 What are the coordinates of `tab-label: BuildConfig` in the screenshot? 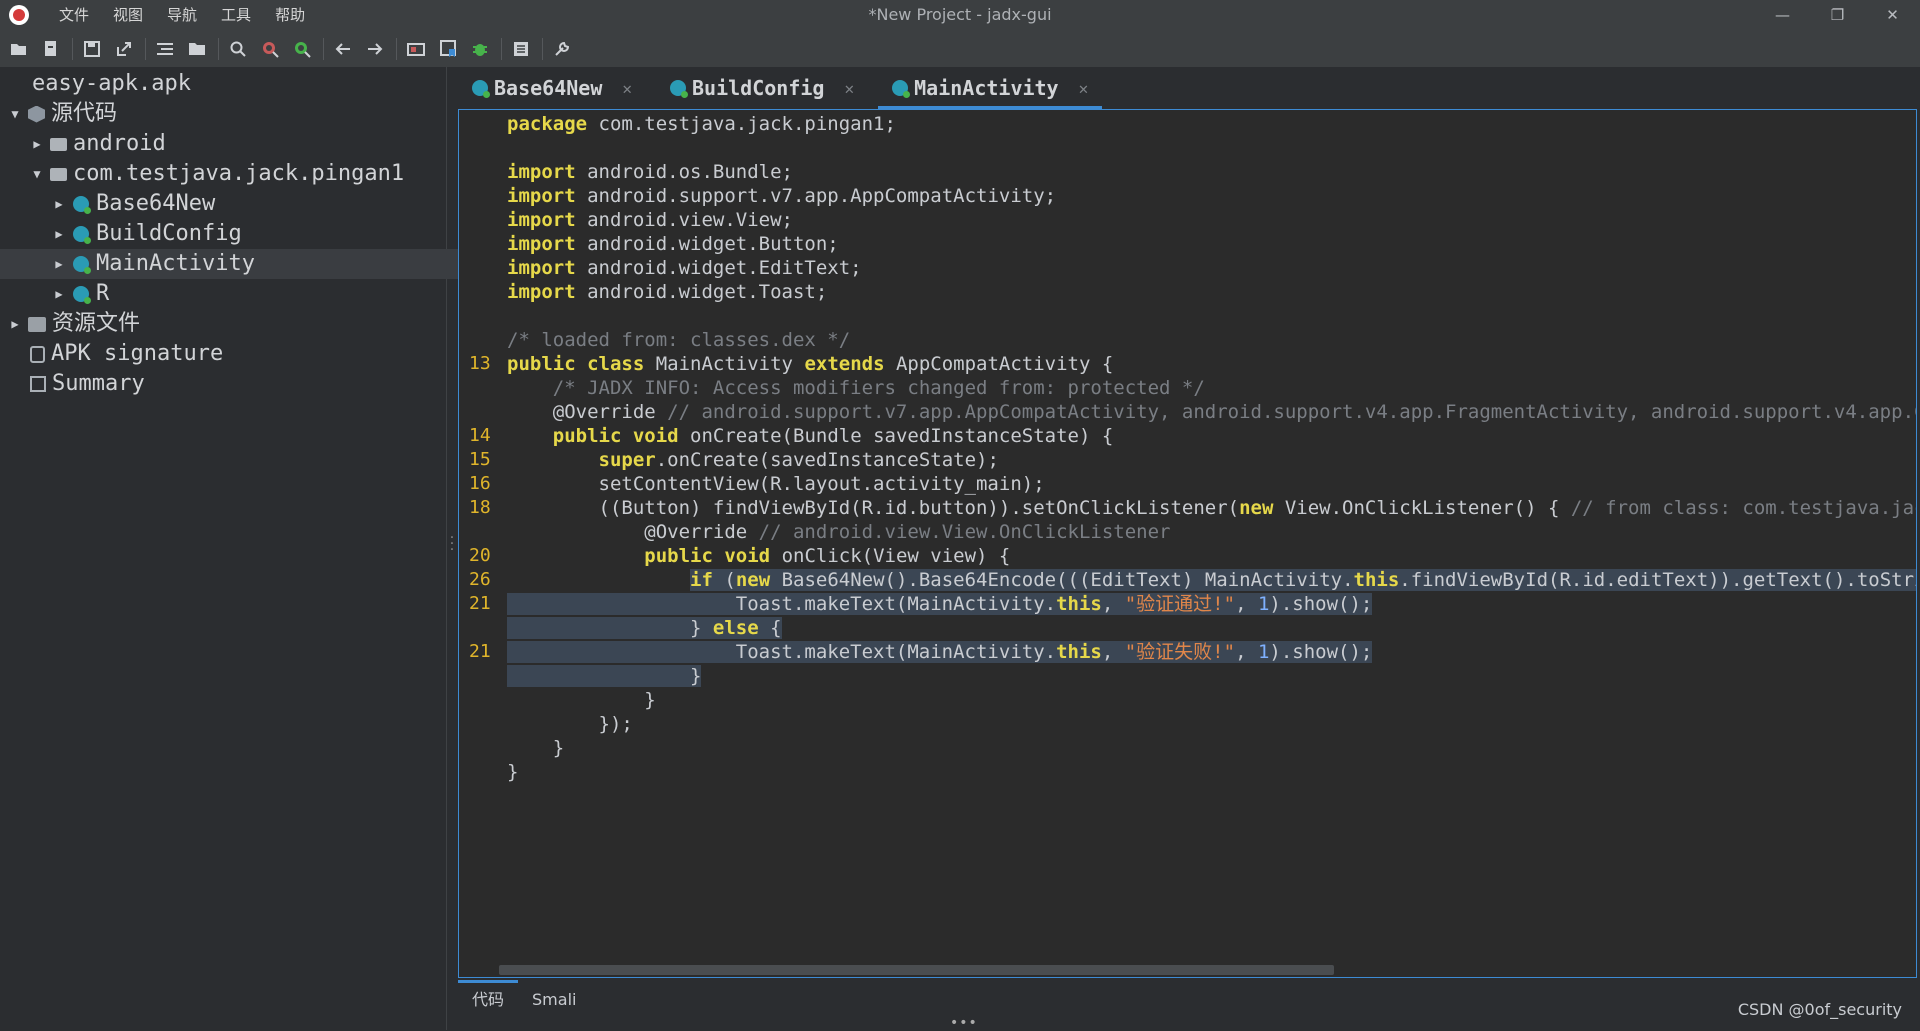 It's located at (758, 88).